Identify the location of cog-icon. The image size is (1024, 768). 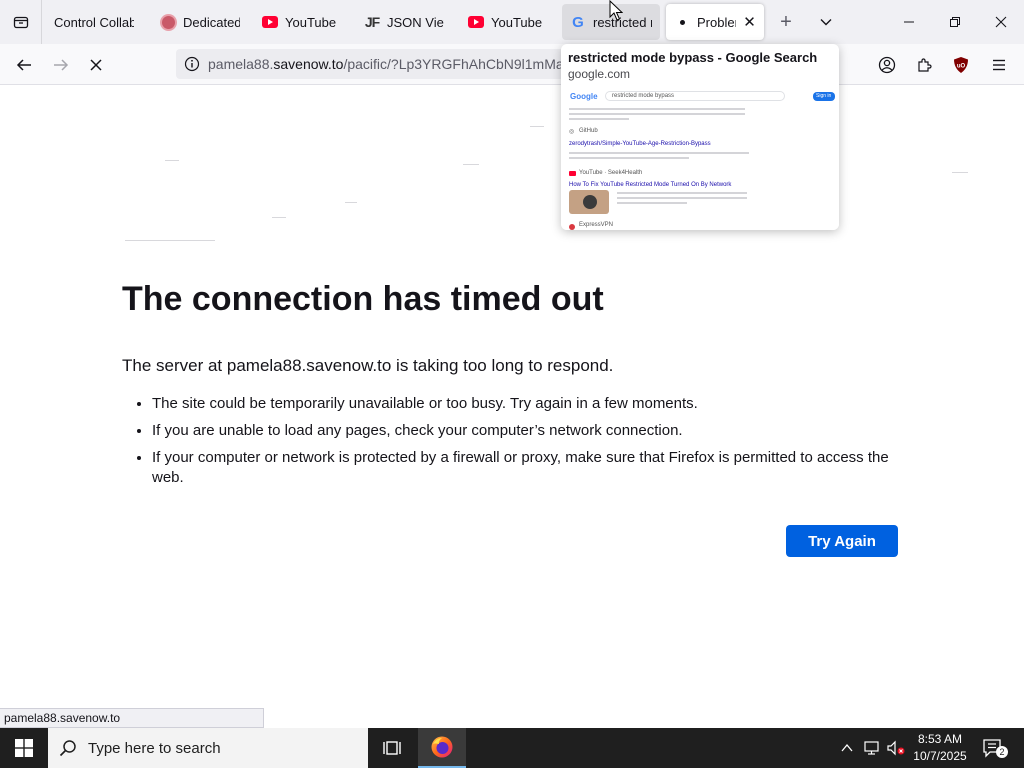
(168, 22).